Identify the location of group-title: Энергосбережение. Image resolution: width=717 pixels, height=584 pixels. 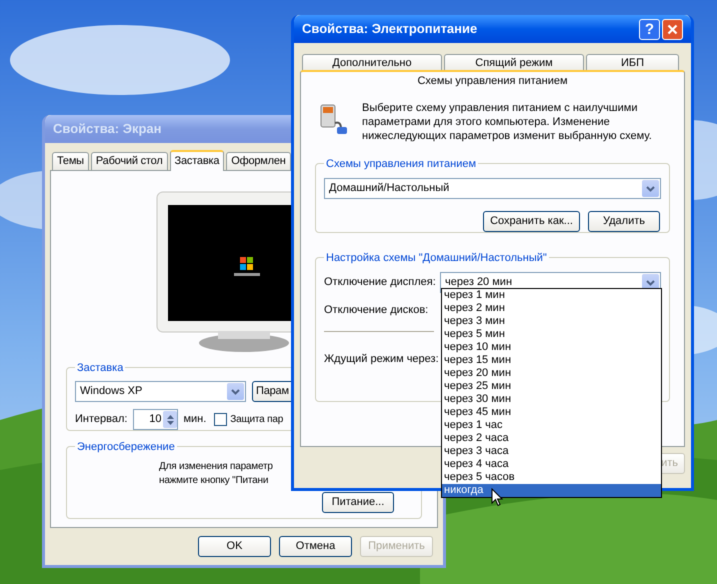
(126, 447).